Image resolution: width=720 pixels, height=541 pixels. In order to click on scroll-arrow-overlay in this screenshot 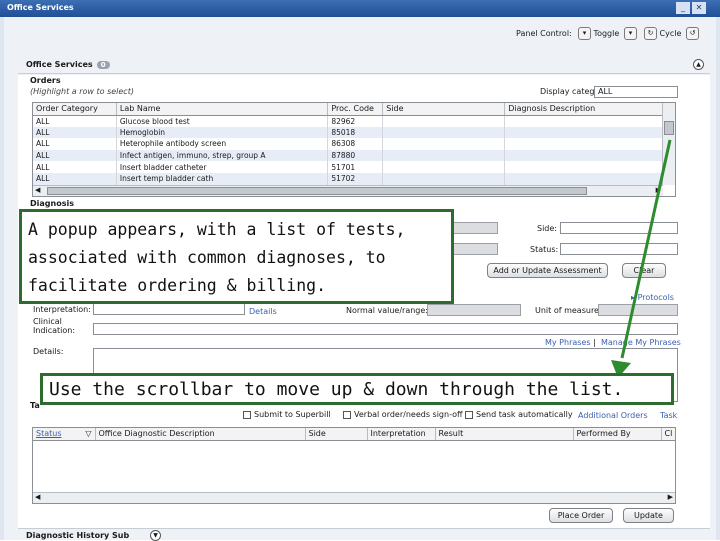, I will do `click(641, 258)`.